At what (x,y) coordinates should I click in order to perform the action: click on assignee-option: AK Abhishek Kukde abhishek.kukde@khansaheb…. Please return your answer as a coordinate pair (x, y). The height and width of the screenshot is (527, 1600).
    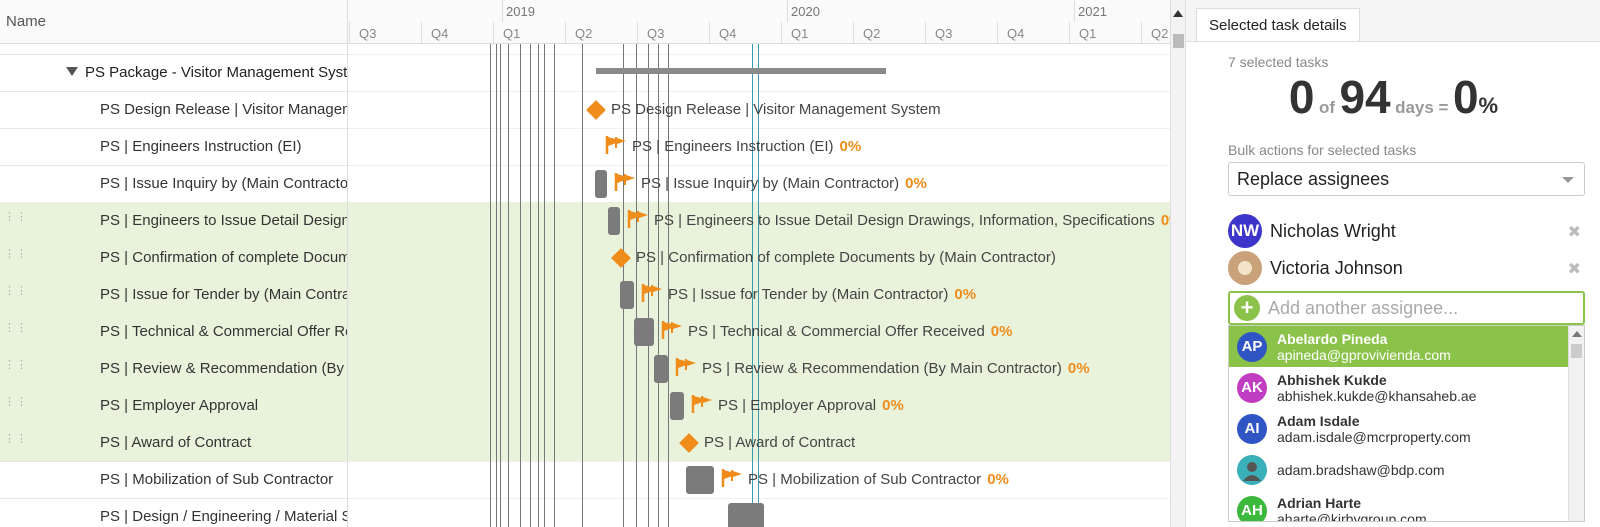
    Looking at the image, I should click on (1399, 387).